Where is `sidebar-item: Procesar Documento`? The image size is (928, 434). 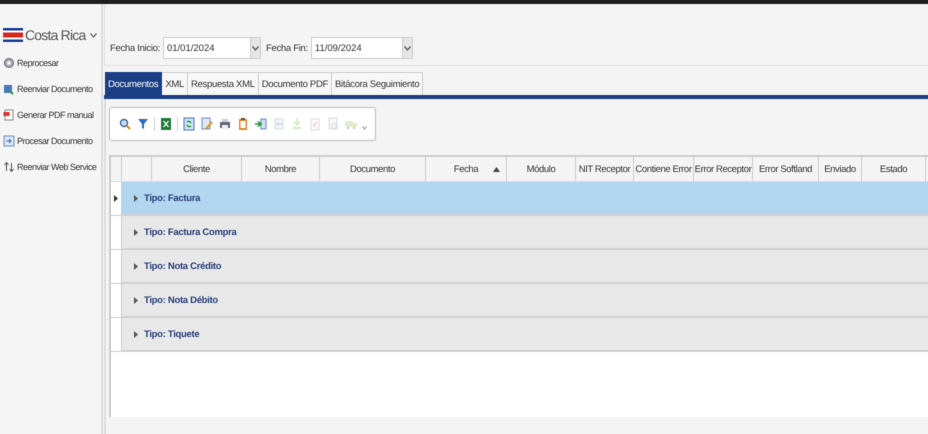
sidebar-item: Procesar Documento is located at coordinates (48, 141).